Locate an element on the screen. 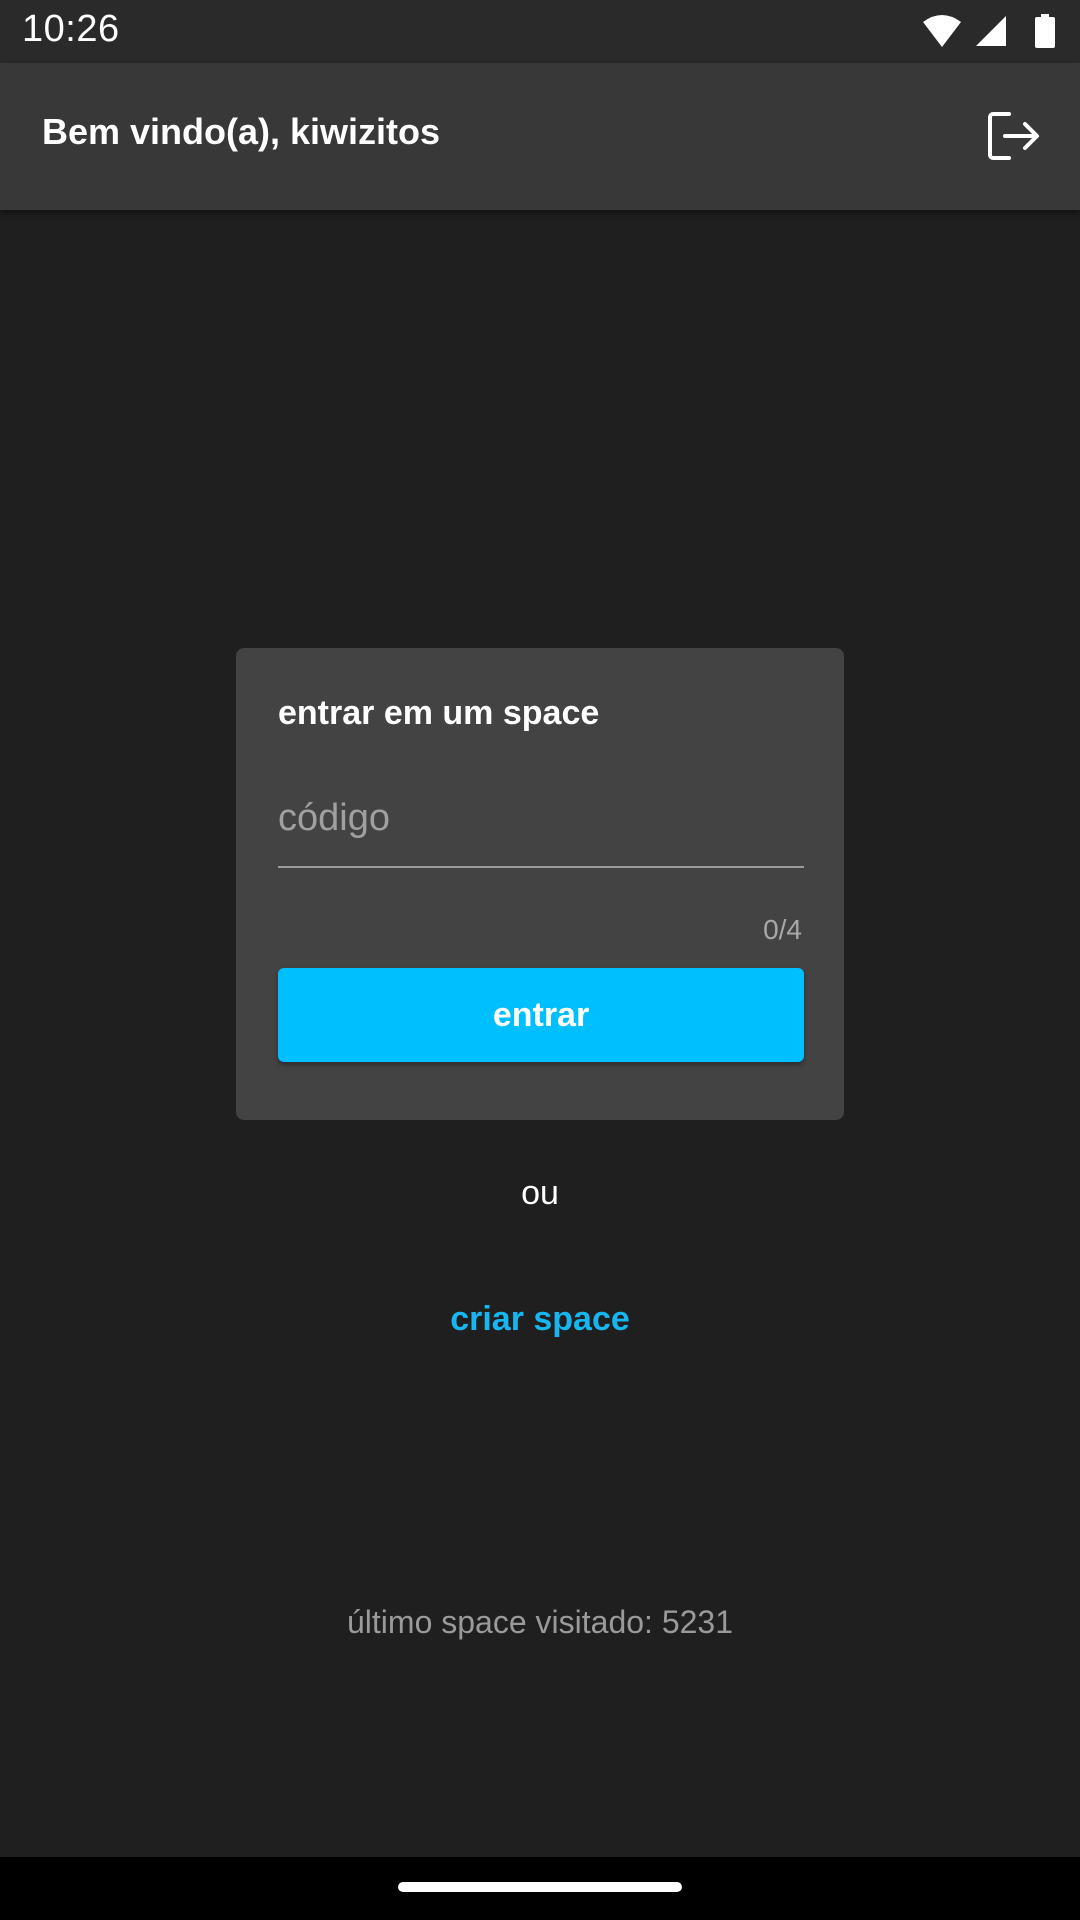 Image resolution: width=1080 pixels, height=1920 pixels. status-bar: 10:26 is located at coordinates (540, 31).